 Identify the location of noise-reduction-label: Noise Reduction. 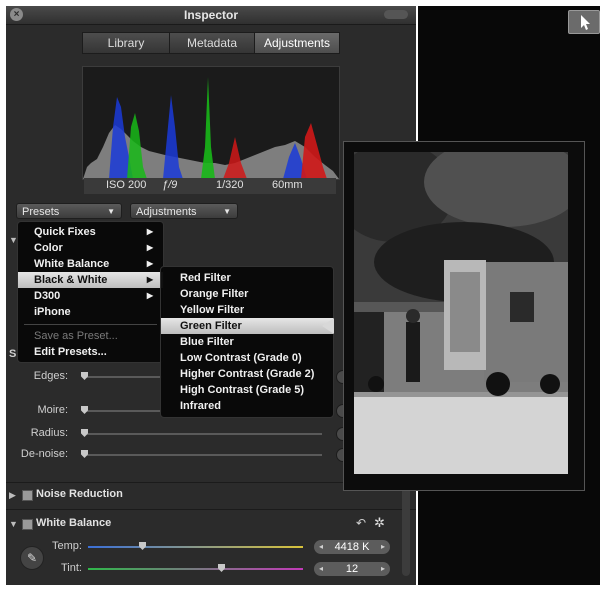
(79, 494).